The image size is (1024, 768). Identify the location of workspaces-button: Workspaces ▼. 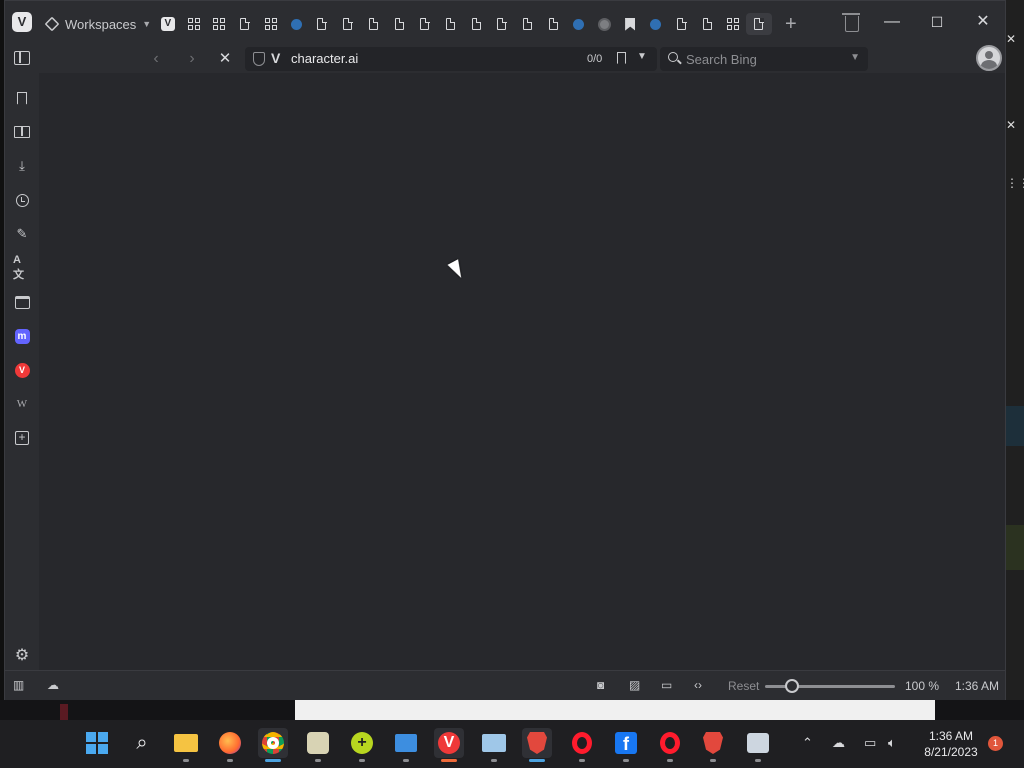
(97, 24).